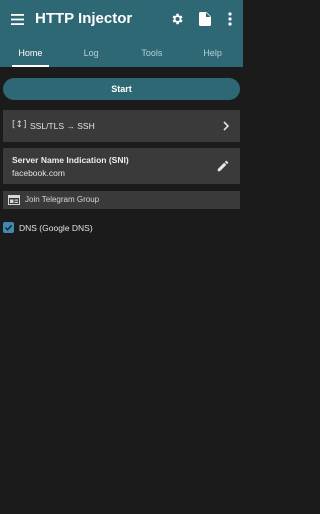 This screenshot has width=320, height=514. Describe the element at coordinates (121, 200) in the screenshot. I see `join-telegram-button: Join Telegram Group` at that location.